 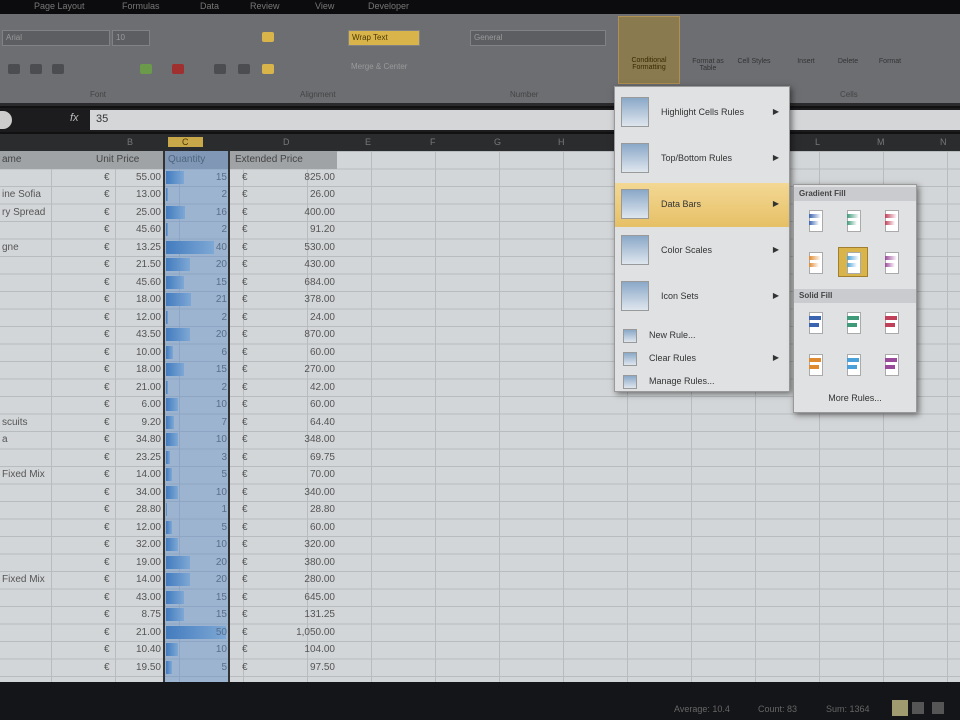 I want to click on conditional-formatting-button: Conditional Formatting, so click(x=649, y=50).